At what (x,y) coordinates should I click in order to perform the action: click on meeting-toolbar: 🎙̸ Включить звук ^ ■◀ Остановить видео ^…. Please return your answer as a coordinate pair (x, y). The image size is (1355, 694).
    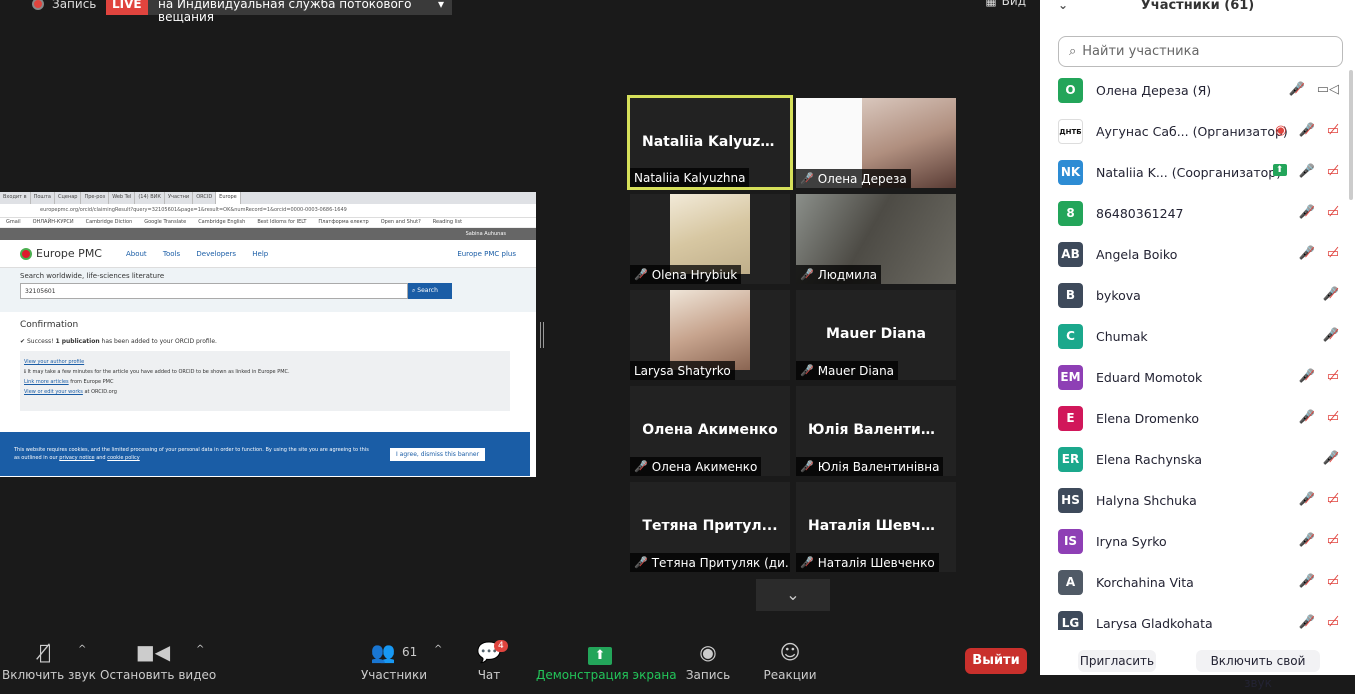
    Looking at the image, I should click on (520, 659).